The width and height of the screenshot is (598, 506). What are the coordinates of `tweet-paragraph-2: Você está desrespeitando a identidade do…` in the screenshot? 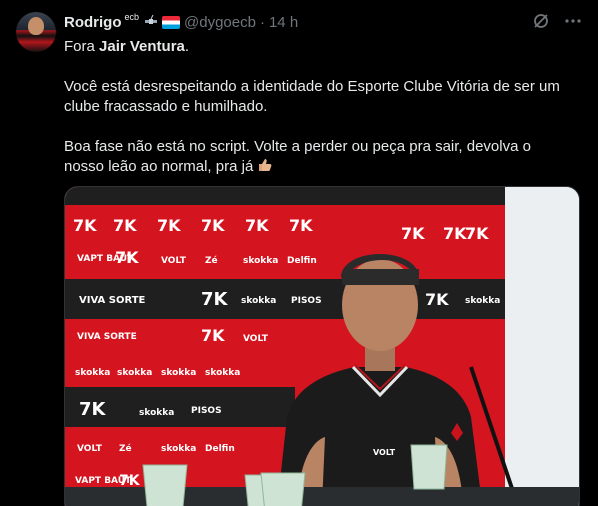 It's located at (312, 96).